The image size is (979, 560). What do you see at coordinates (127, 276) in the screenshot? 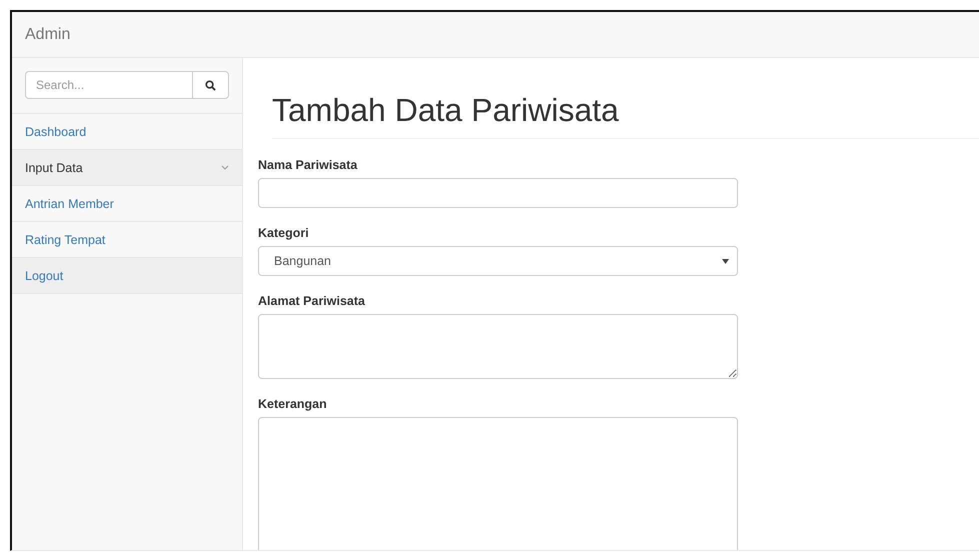
I see `sidebar-item: Logout` at bounding box center [127, 276].